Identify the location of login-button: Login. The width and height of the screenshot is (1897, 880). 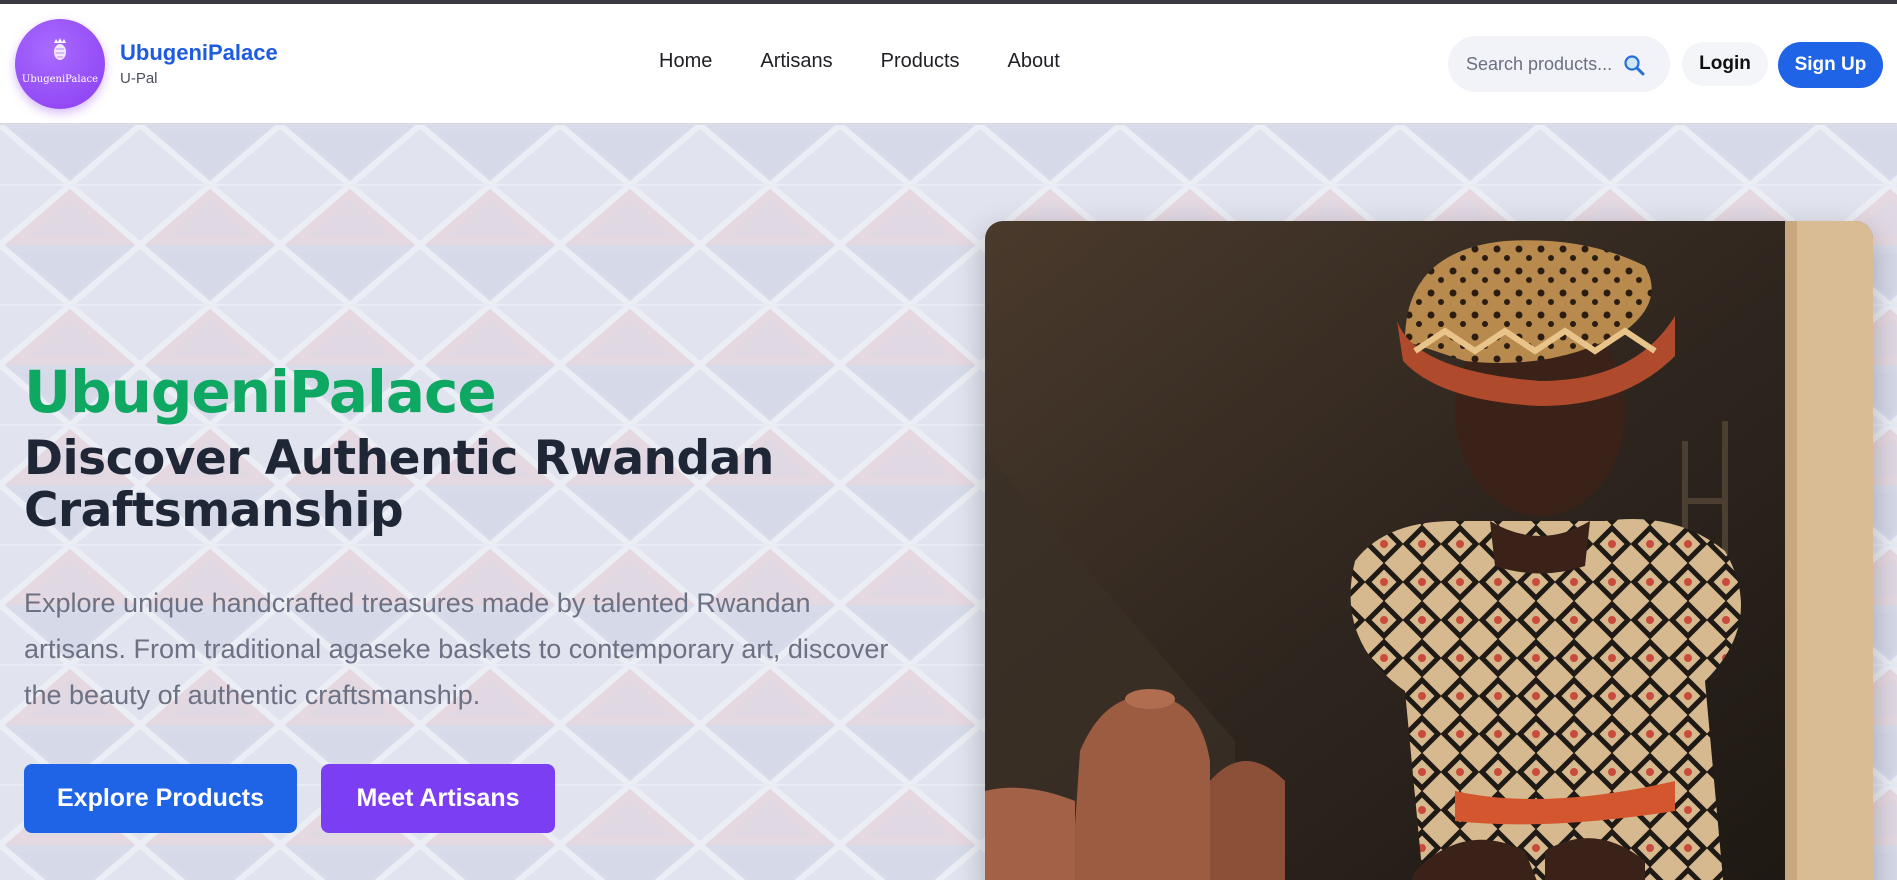
(1725, 64).